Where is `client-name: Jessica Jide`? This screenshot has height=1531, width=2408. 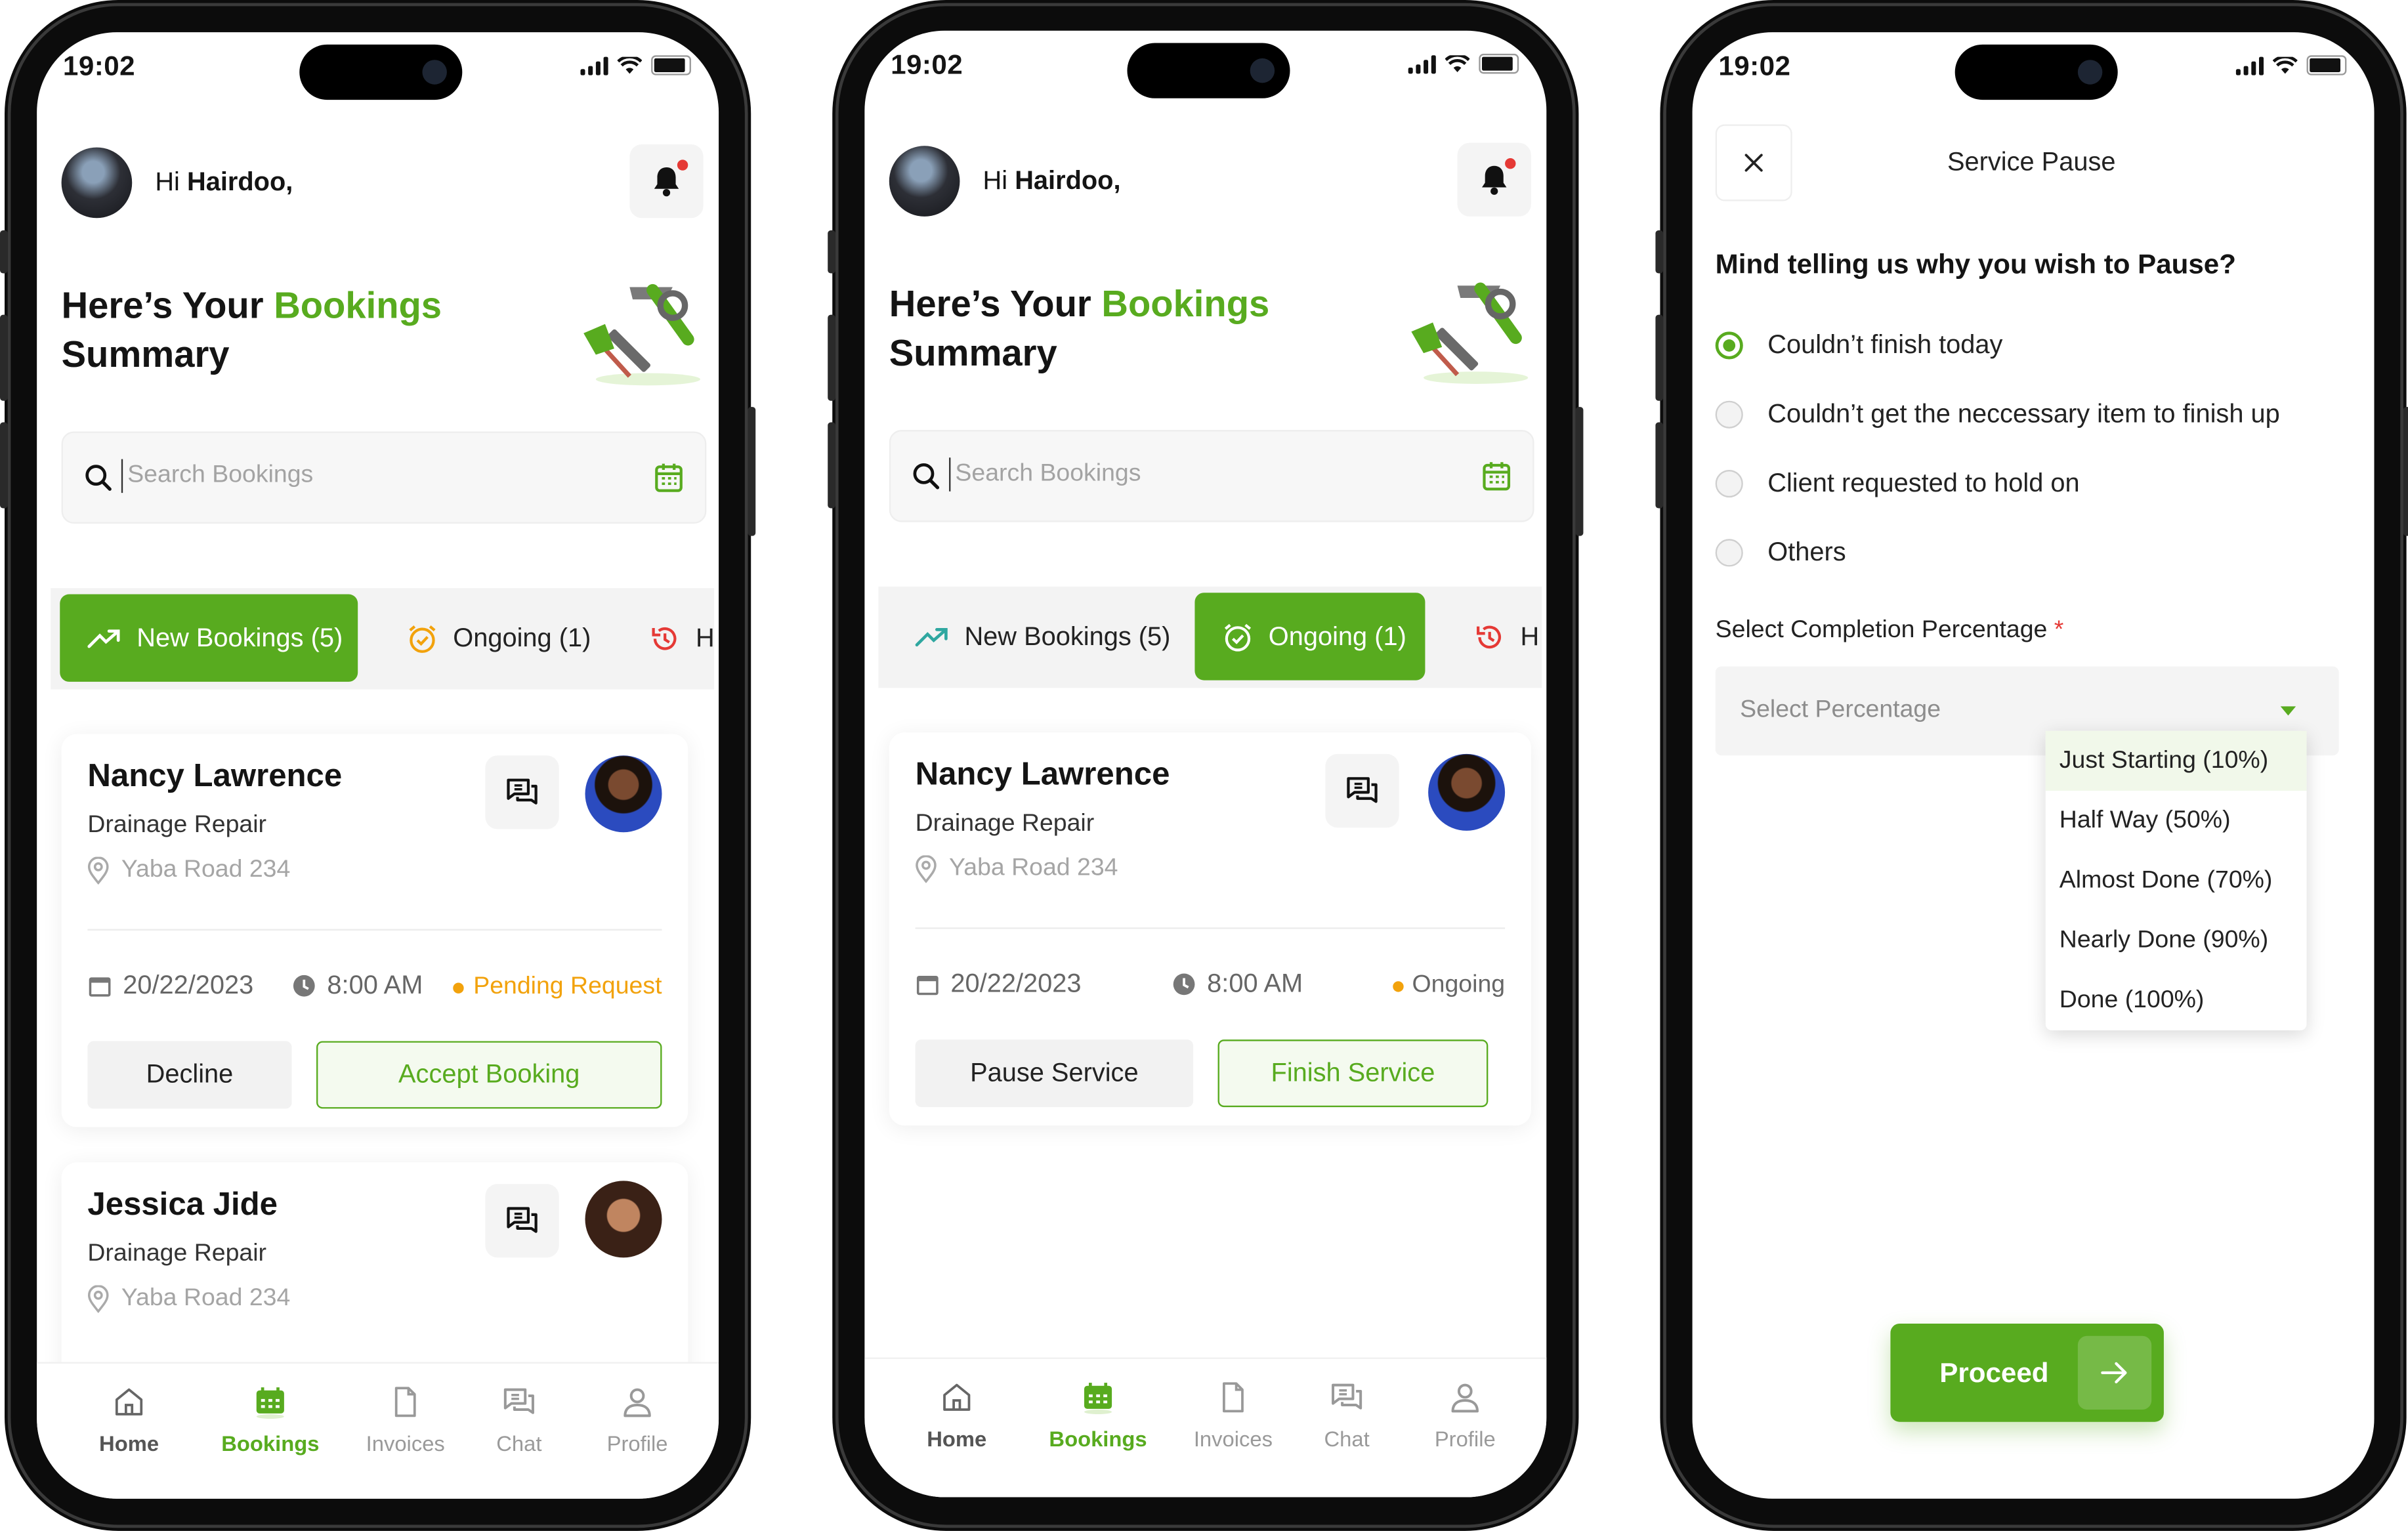 client-name: Jessica Jide is located at coordinates (182, 1204).